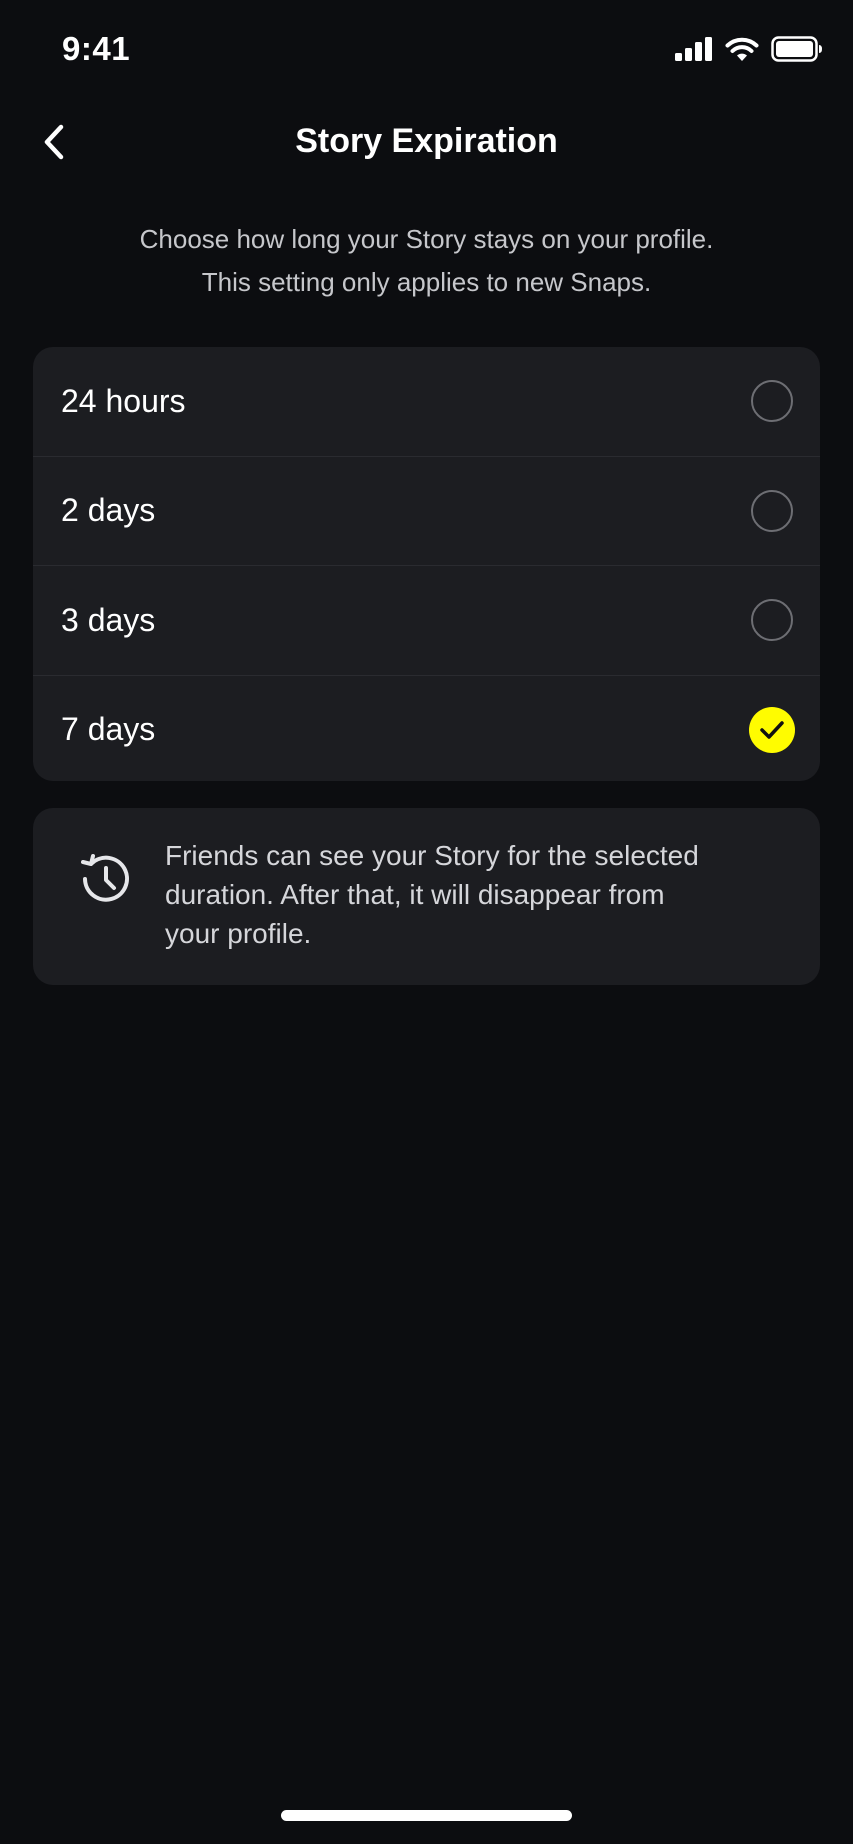 The image size is (853, 1844). I want to click on status-bar: 9:41, so click(426, 50).